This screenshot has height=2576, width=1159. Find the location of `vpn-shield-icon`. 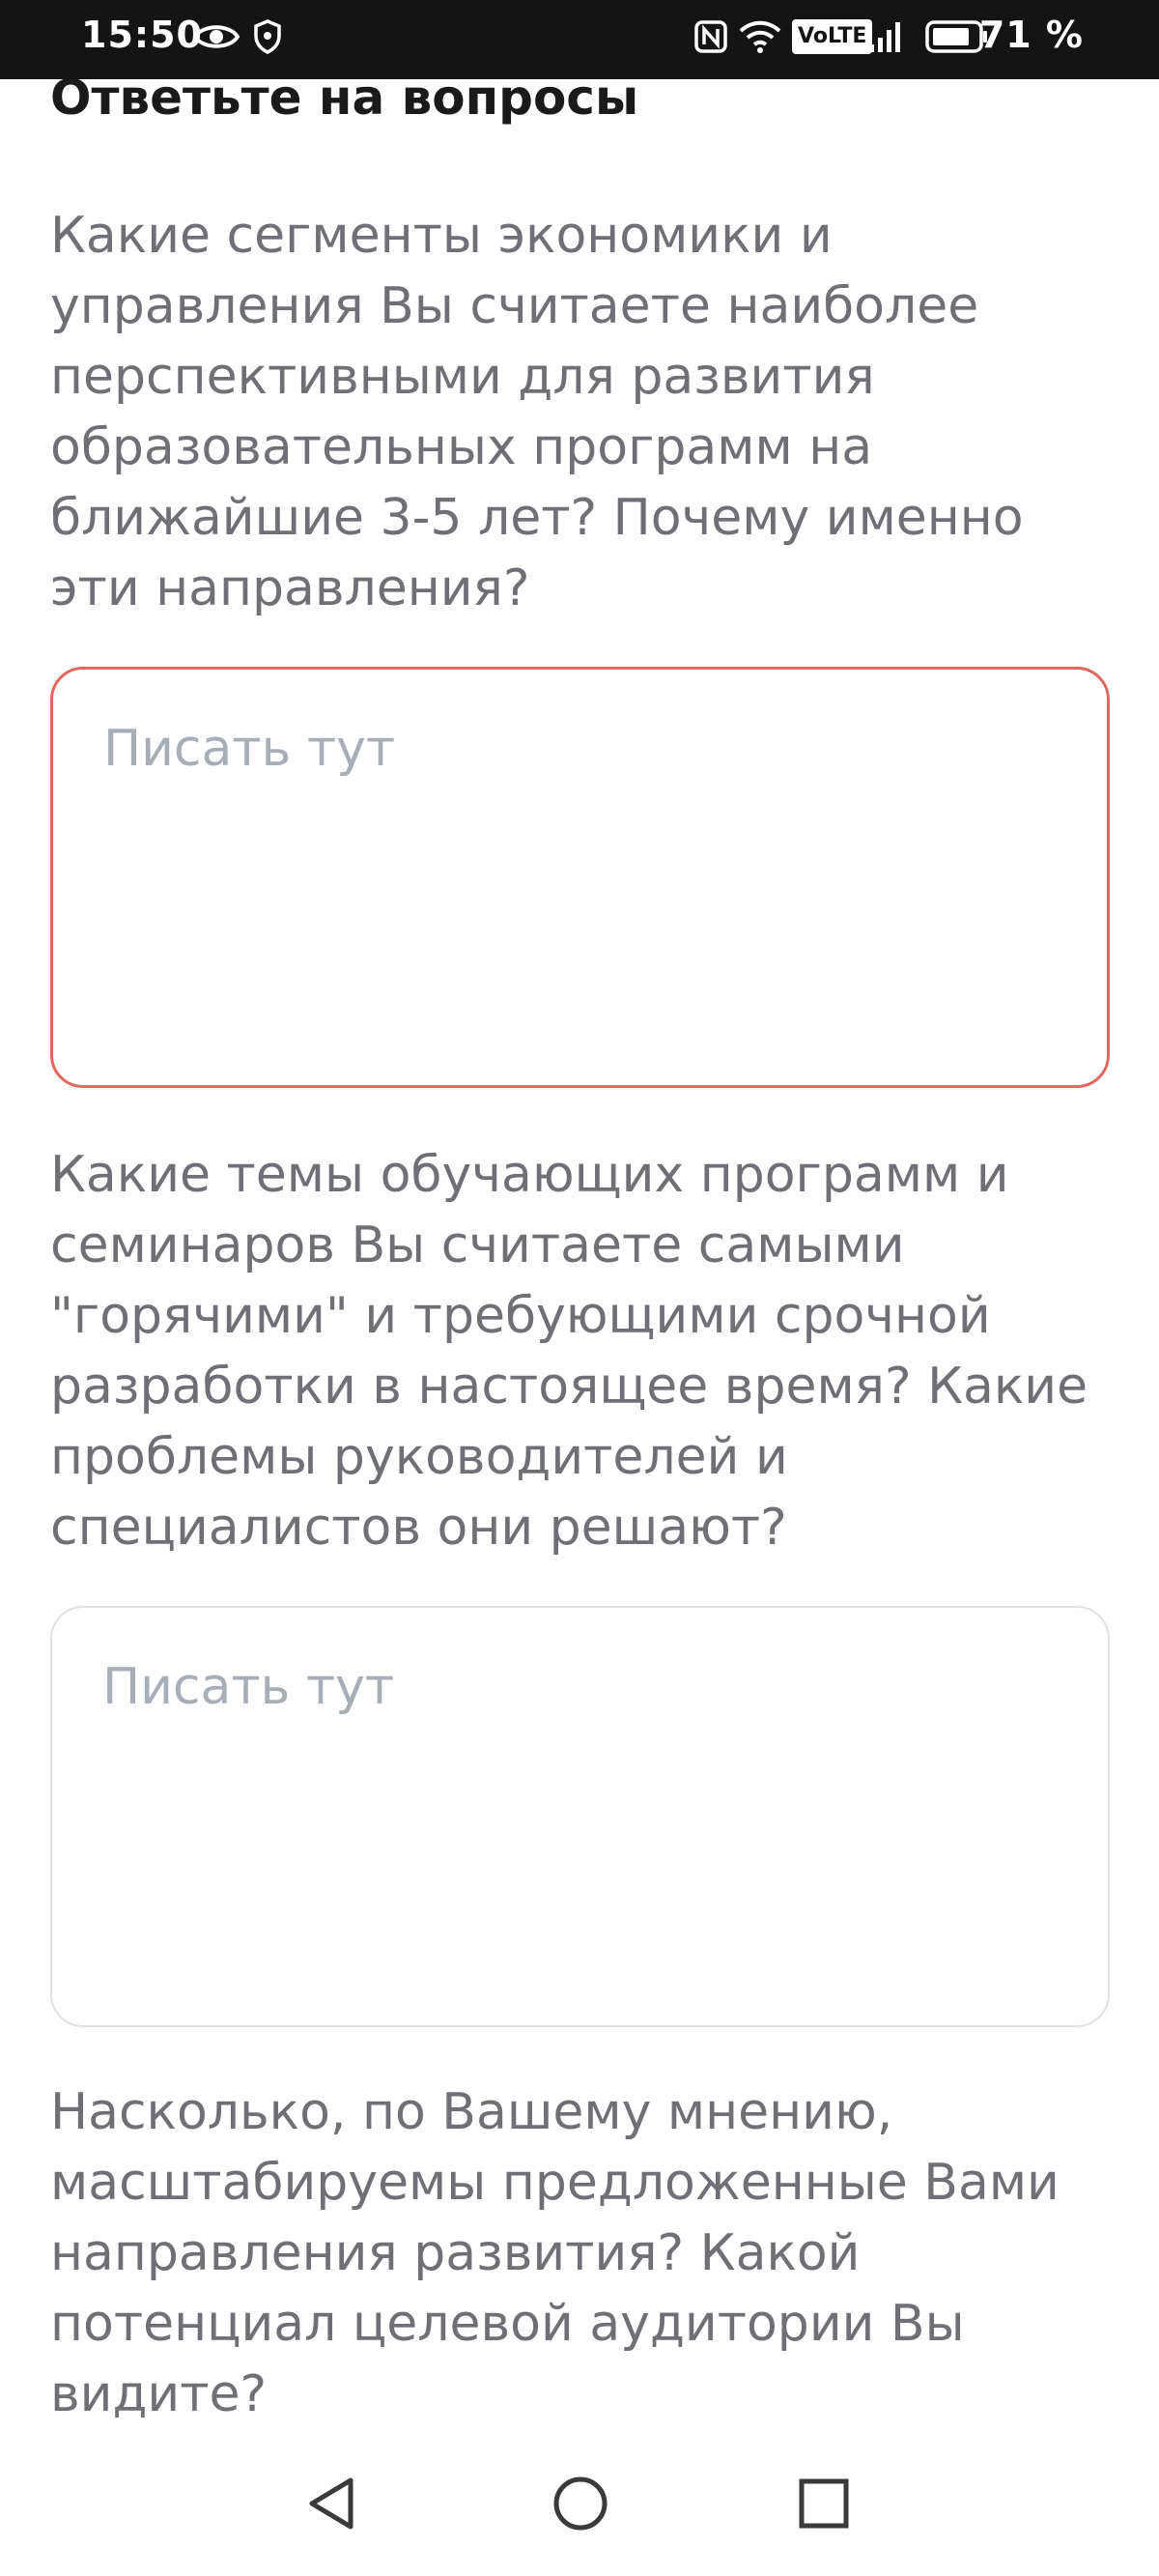

vpn-shield-icon is located at coordinates (267, 37).